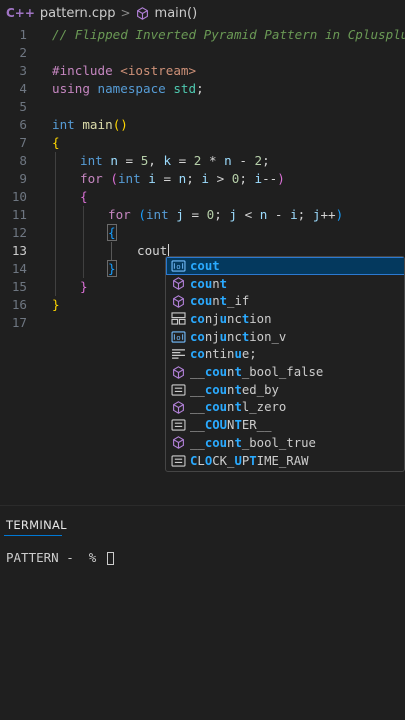 This screenshot has width=405, height=720. Describe the element at coordinates (253, 442) in the screenshot. I see `suggestion-label: __count_bool_true` at that location.